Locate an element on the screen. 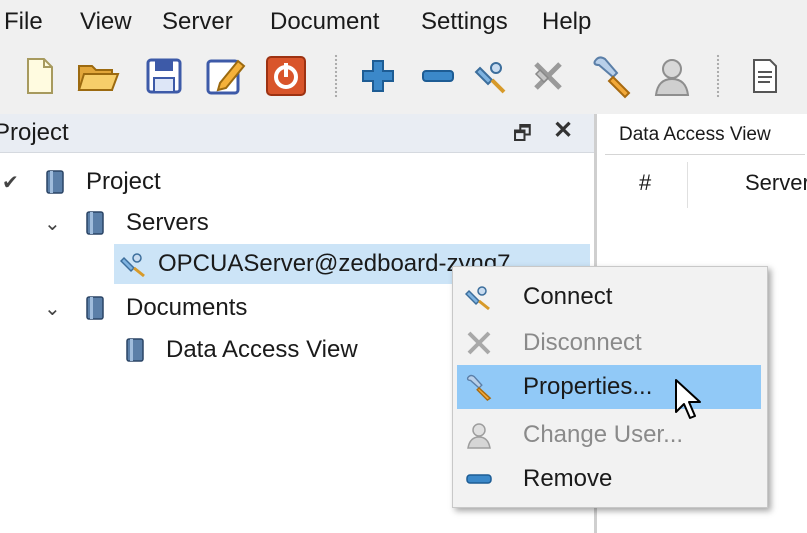 The image size is (807, 533). servers-book-icon is located at coordinates (95, 223).